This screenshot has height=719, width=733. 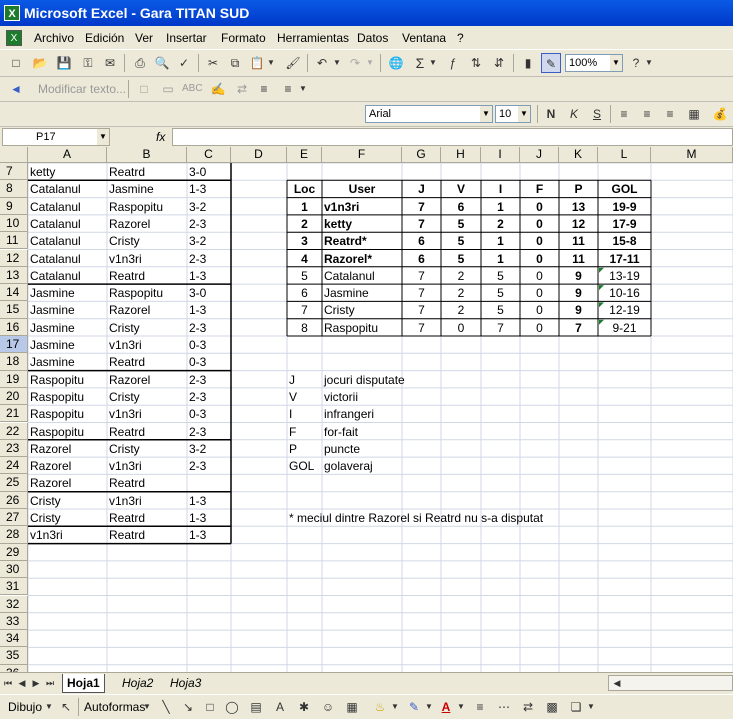 What do you see at coordinates (433, 63) in the screenshot?
I see `autosum-dropdown-icon: ▼` at bounding box center [433, 63].